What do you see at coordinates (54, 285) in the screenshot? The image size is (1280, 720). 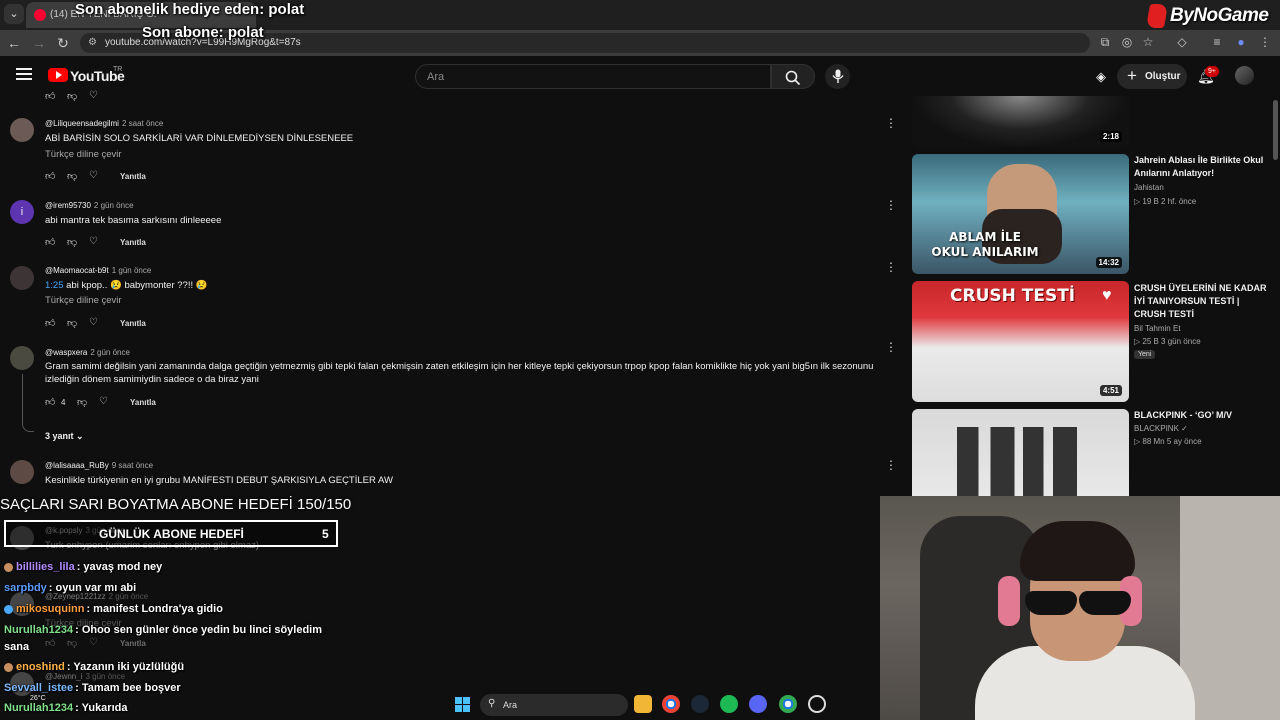 I see `video-timestamp-link: 1:25` at bounding box center [54, 285].